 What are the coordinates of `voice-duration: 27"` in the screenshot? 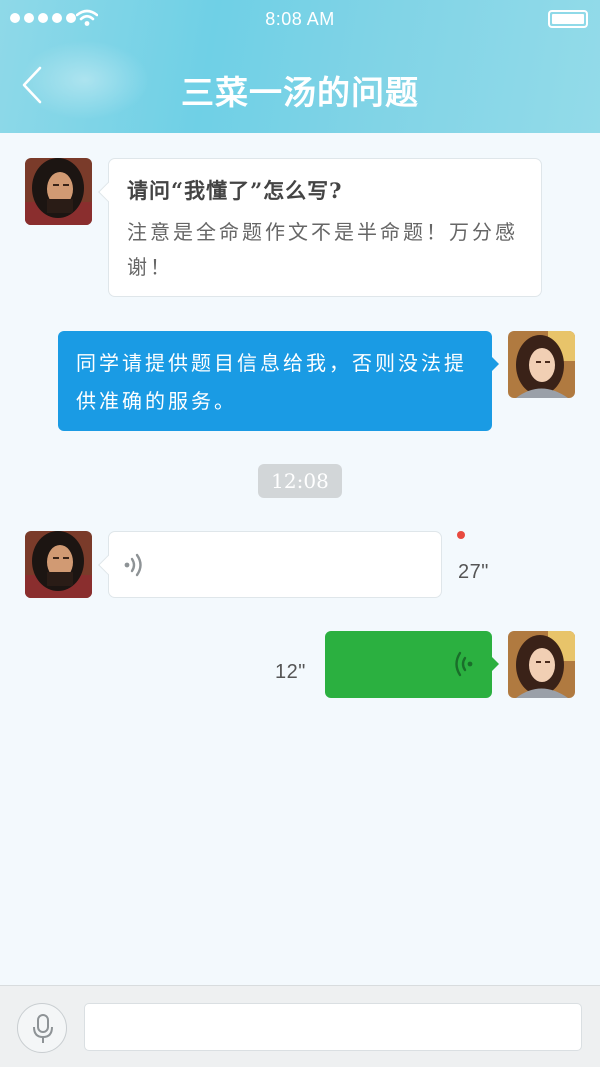 It's located at (473, 572).